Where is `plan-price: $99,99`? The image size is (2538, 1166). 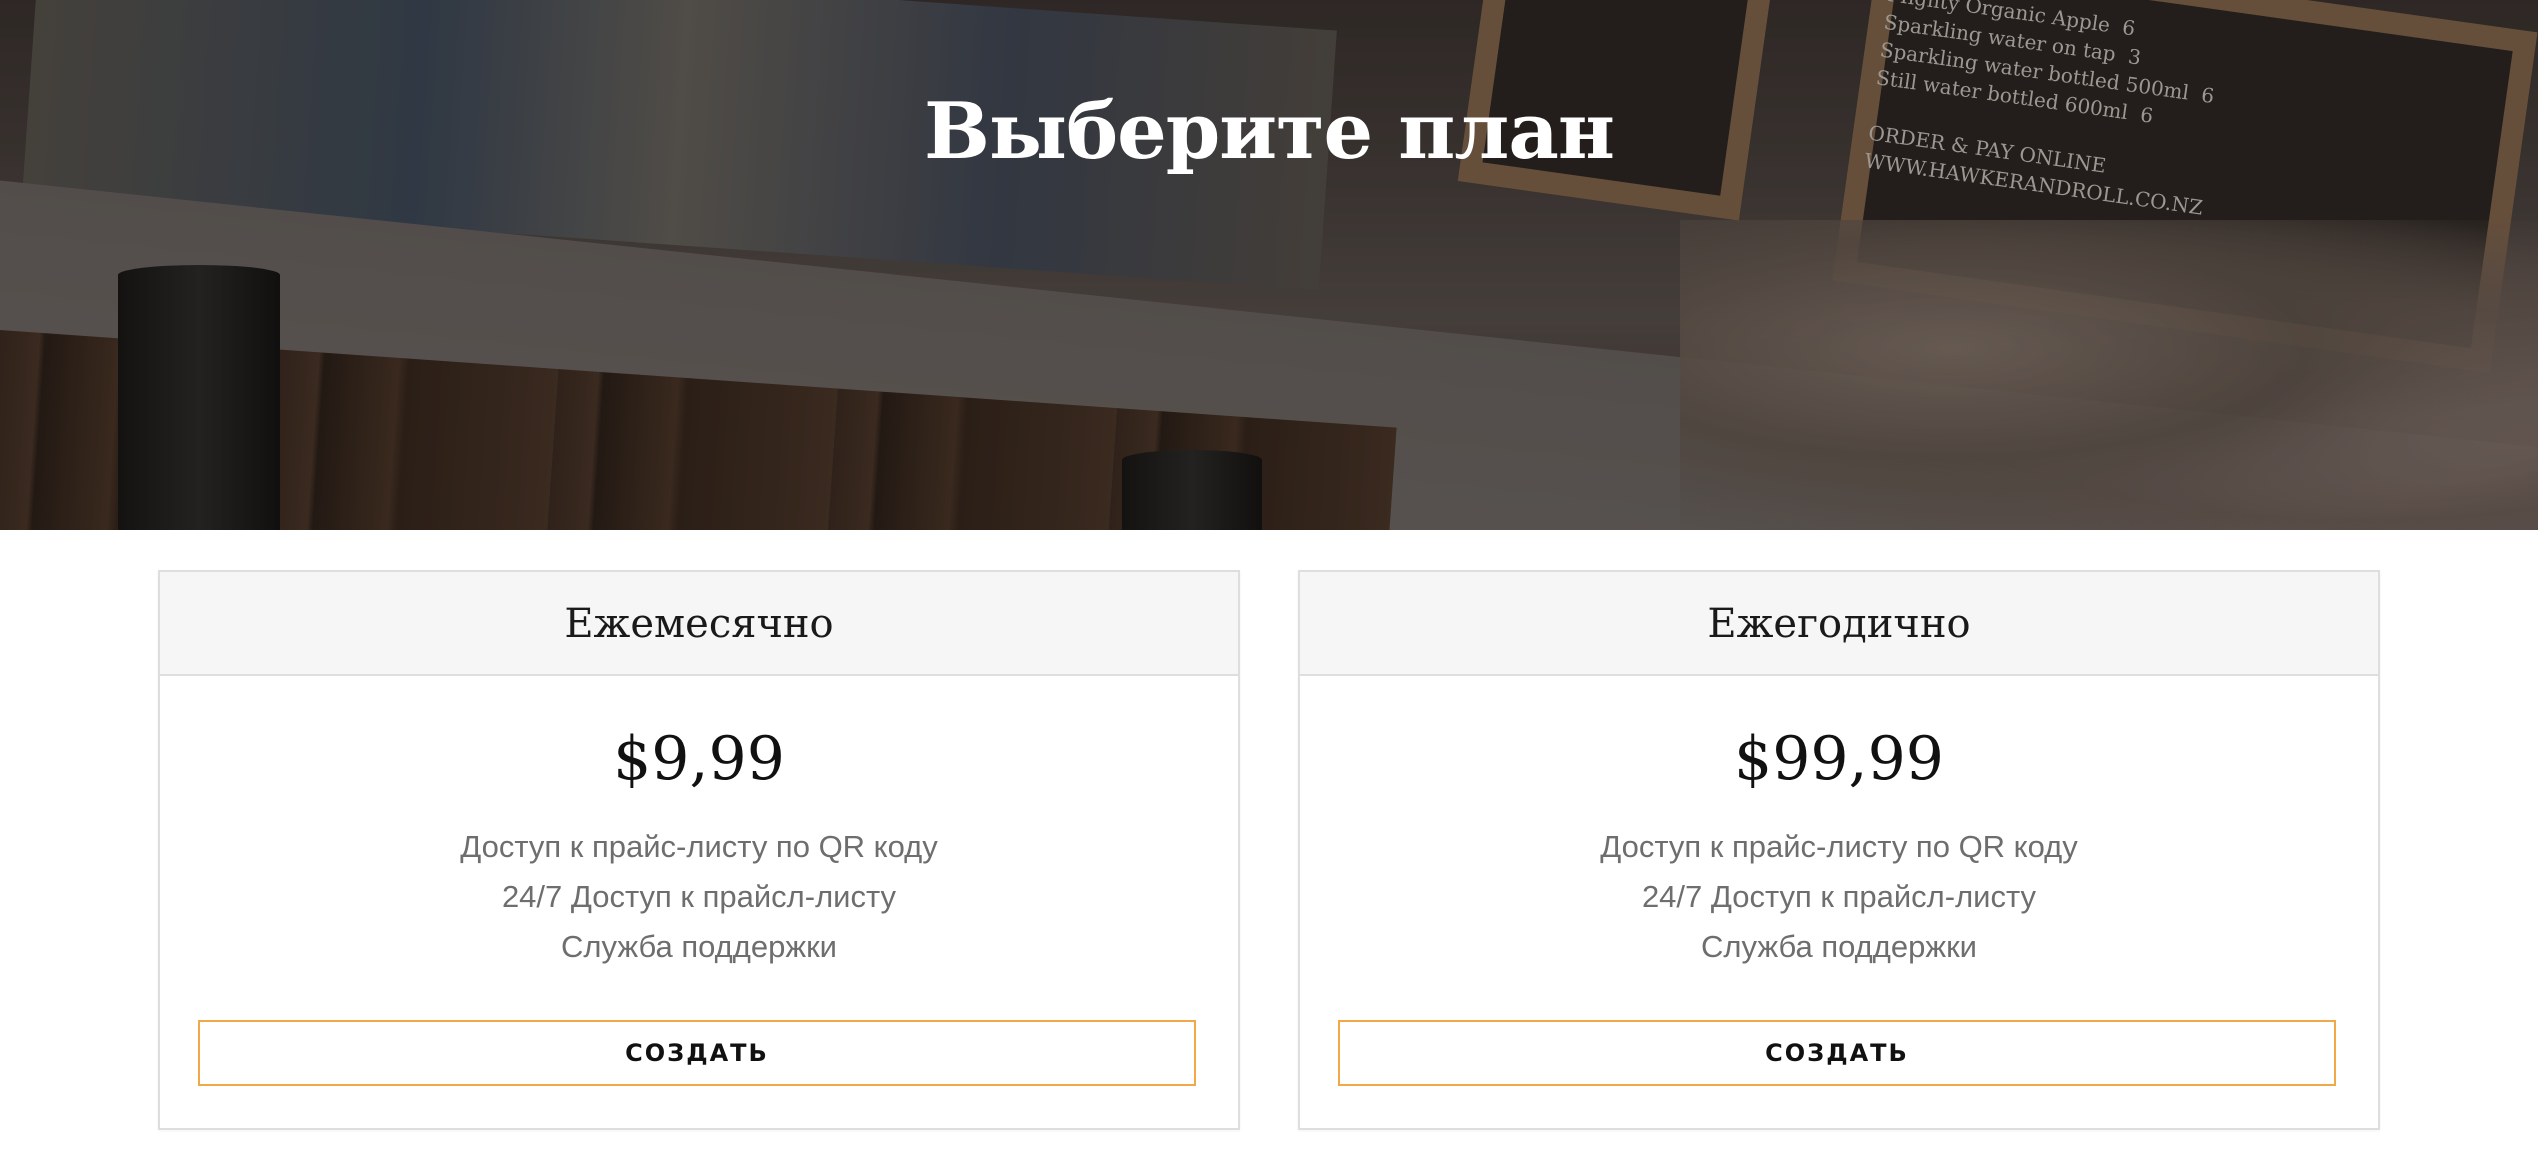
plan-price: $99,99 is located at coordinates (1839, 759).